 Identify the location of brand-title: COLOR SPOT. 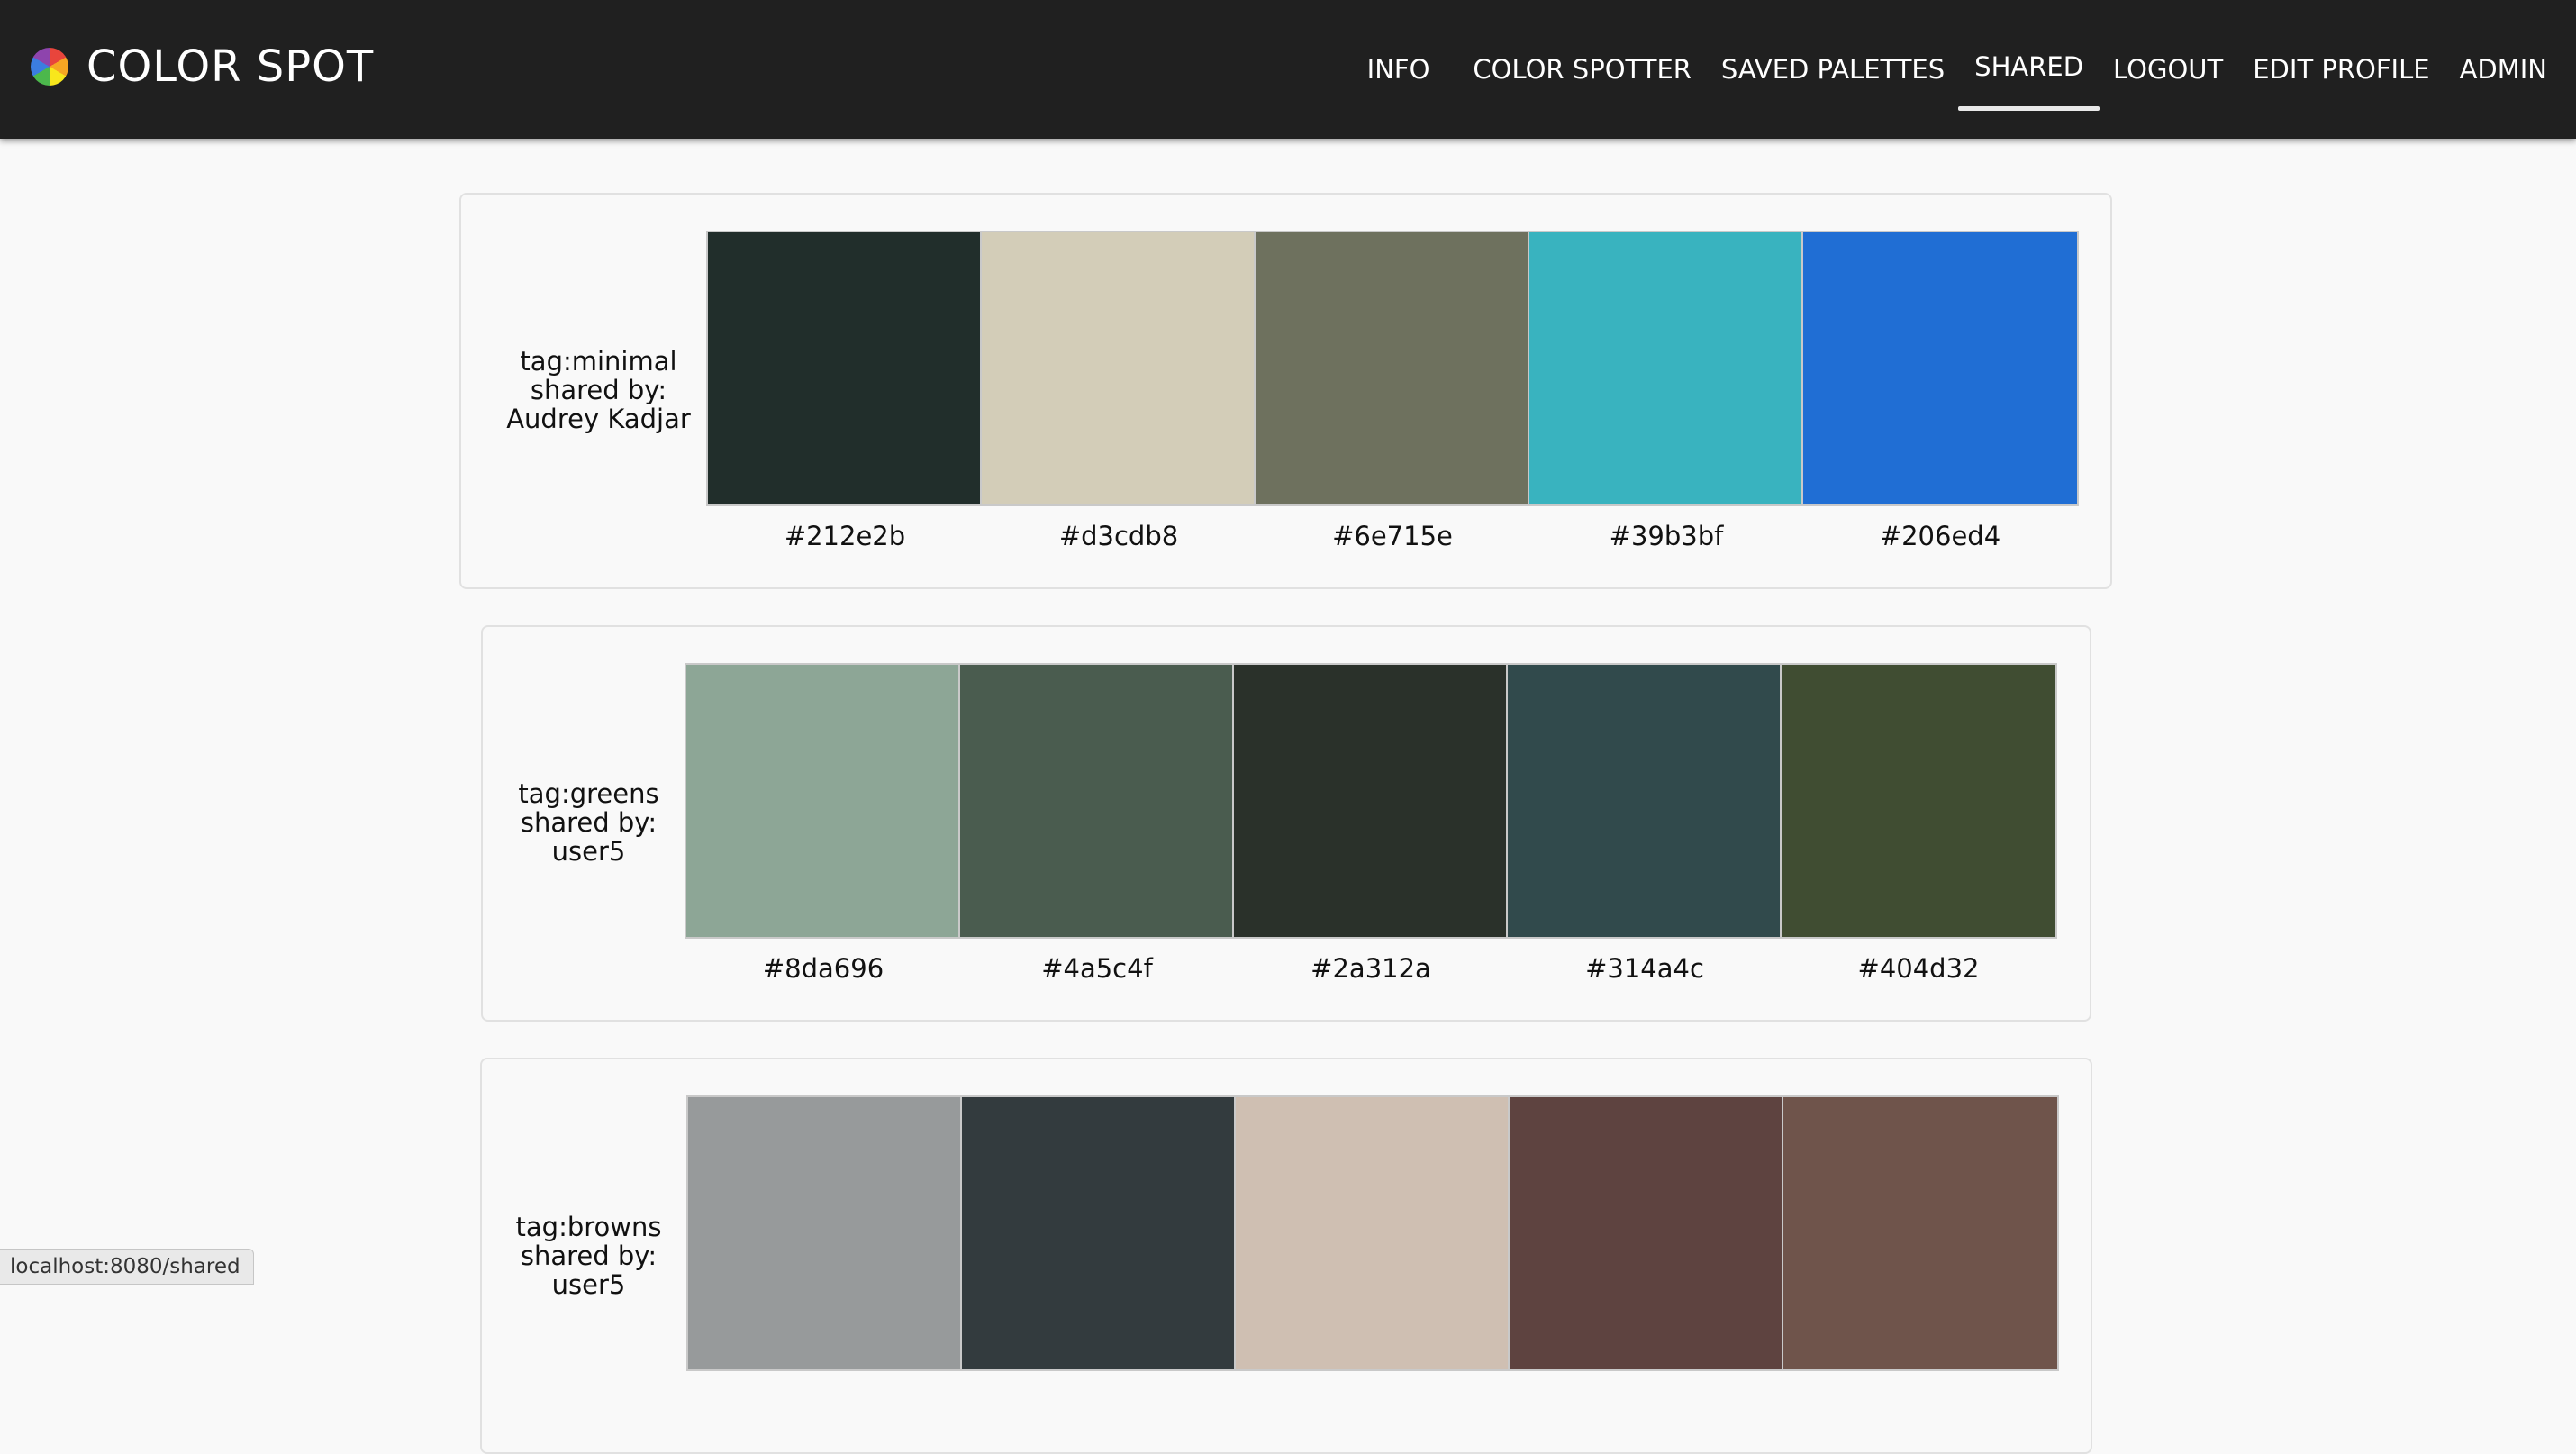
(230, 67).